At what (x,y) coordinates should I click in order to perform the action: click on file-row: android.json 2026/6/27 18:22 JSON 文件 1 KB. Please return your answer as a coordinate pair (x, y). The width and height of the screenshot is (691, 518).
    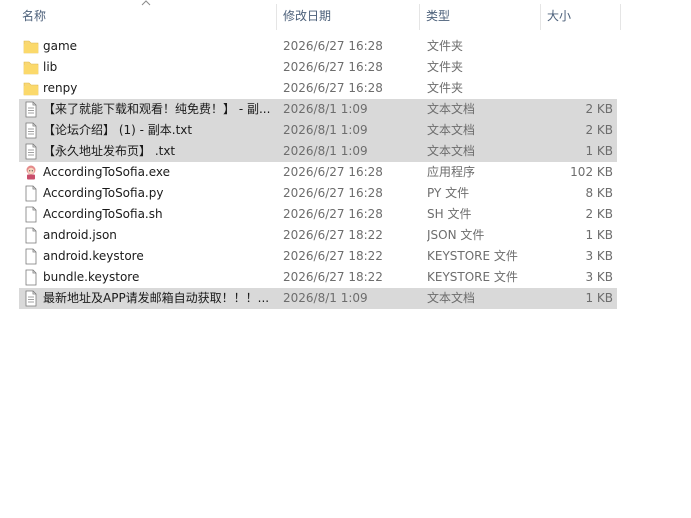
    Looking at the image, I should click on (318, 235).